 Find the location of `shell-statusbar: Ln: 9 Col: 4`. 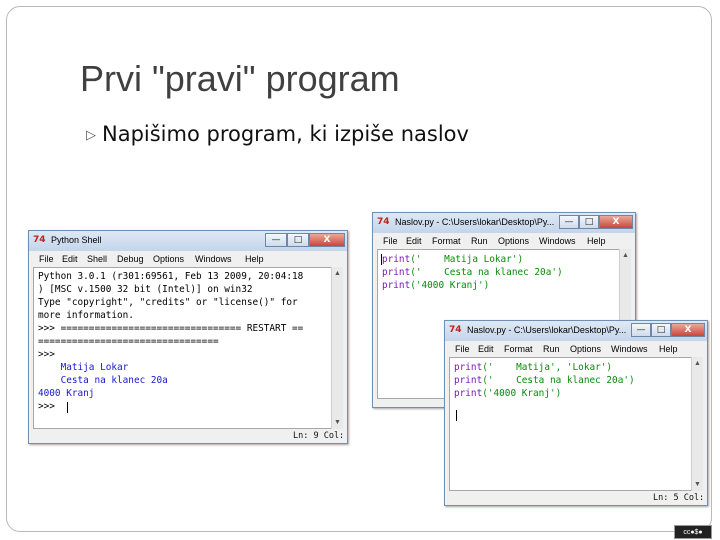

shell-statusbar: Ln: 9 Col: 4 is located at coordinates (188, 436).